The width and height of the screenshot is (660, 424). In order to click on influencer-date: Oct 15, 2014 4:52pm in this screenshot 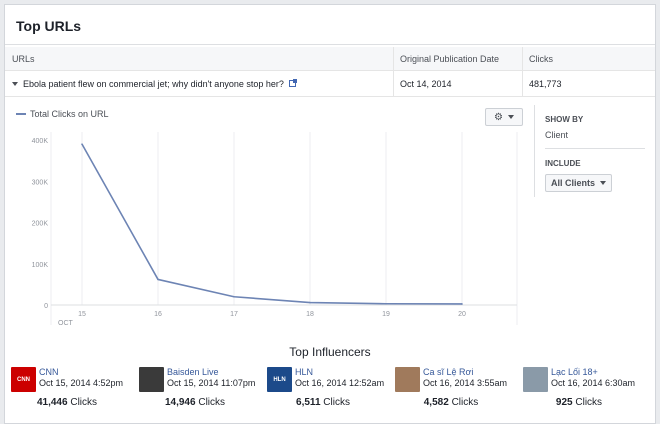, I will do `click(81, 383)`.